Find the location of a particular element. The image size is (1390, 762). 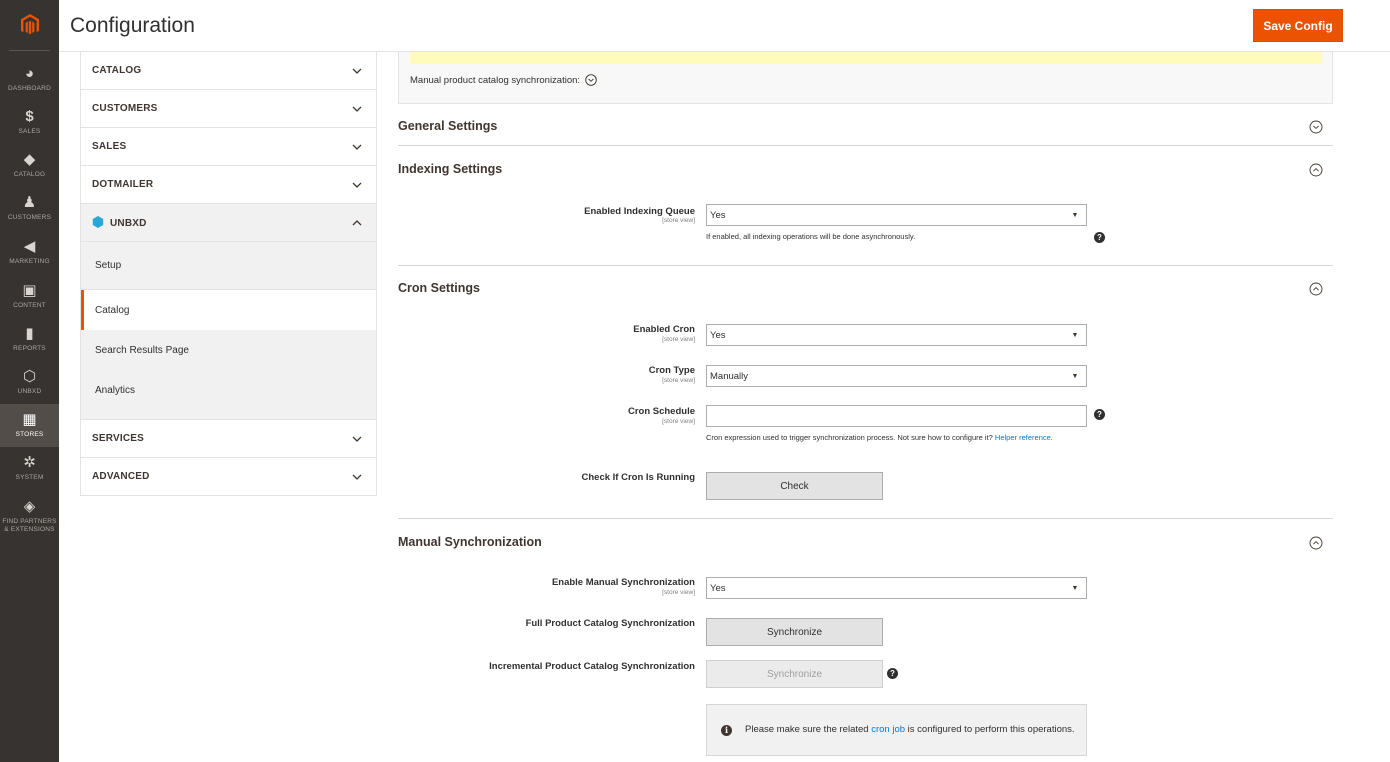

magento-logo-icon is located at coordinates (29, 24).